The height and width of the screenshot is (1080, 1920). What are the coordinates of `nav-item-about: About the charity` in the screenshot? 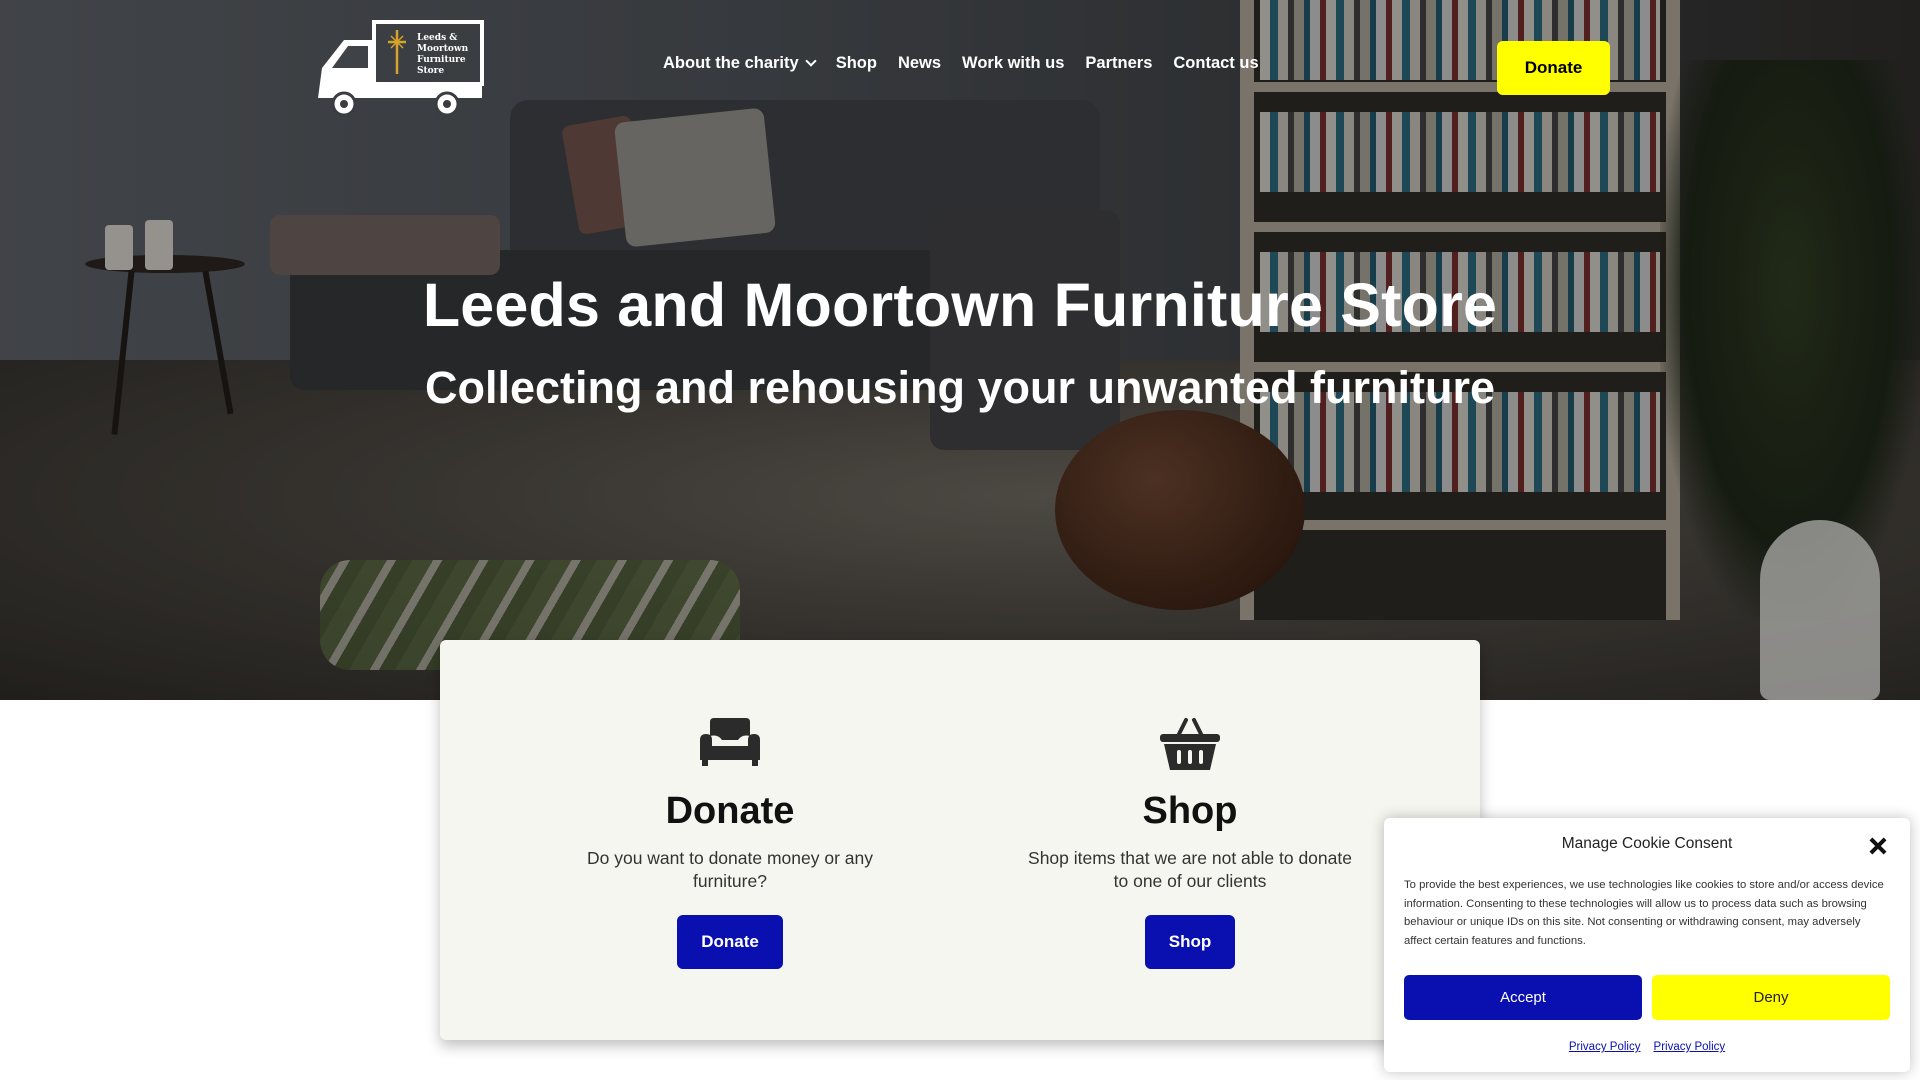 It's located at (740, 63).